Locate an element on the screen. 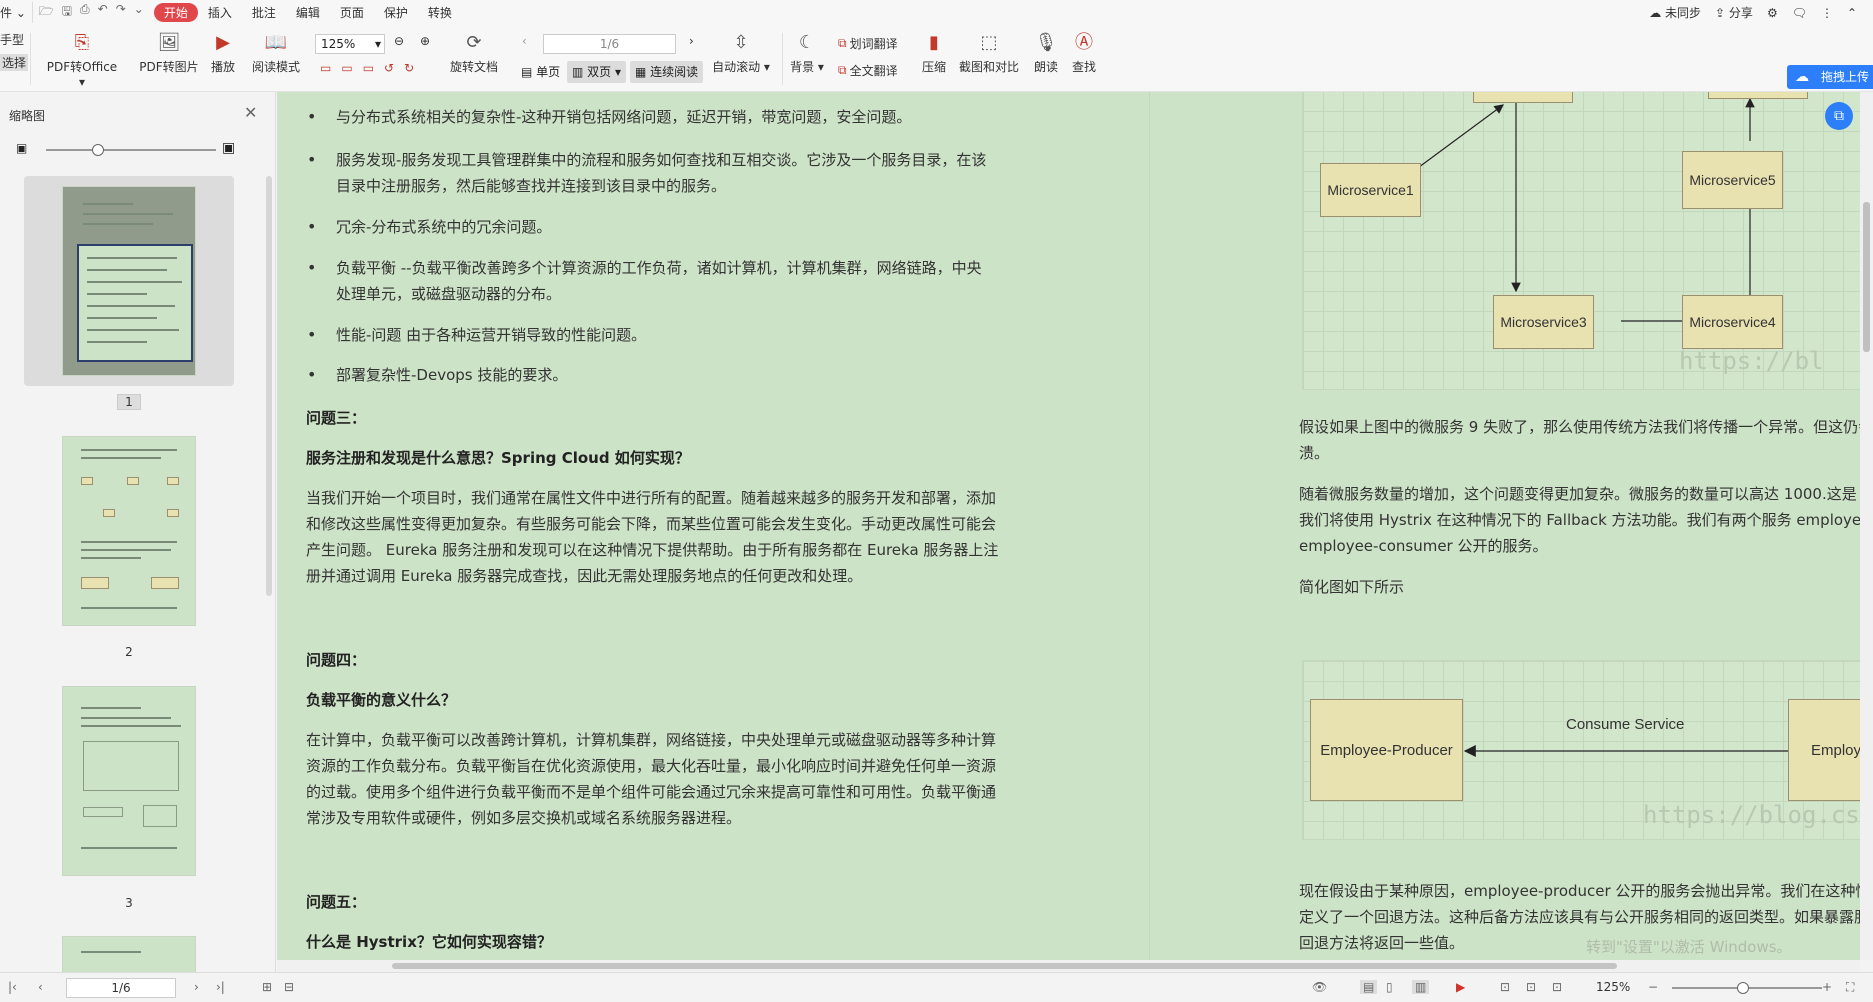 The width and height of the screenshot is (1873, 1002). more-icon: ⌄ is located at coordinates (139, 12).